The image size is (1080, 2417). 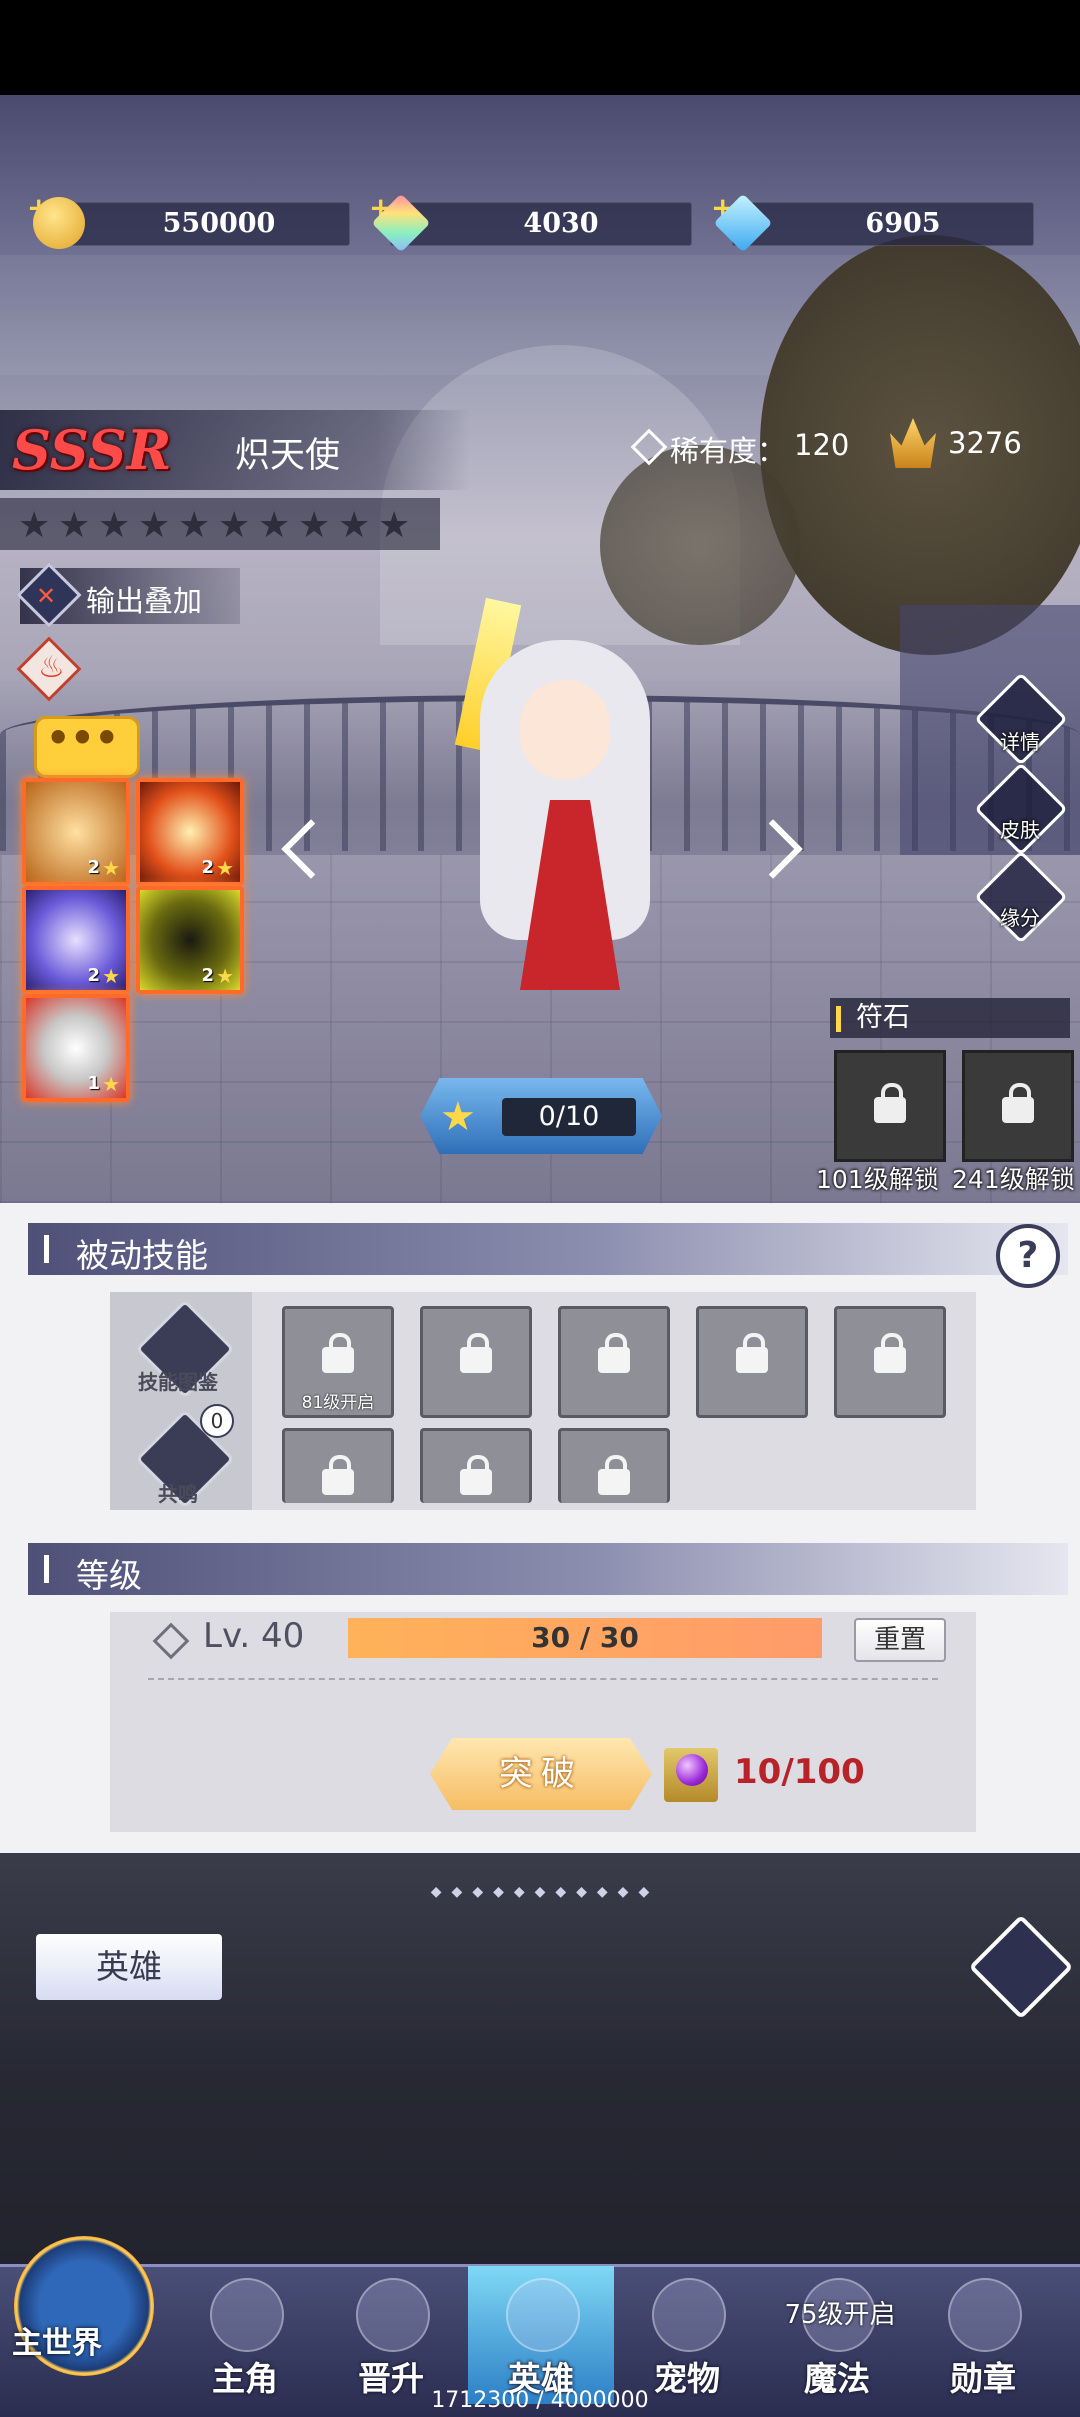 What do you see at coordinates (219, 223) in the screenshot?
I see `gold-value: 550000` at bounding box center [219, 223].